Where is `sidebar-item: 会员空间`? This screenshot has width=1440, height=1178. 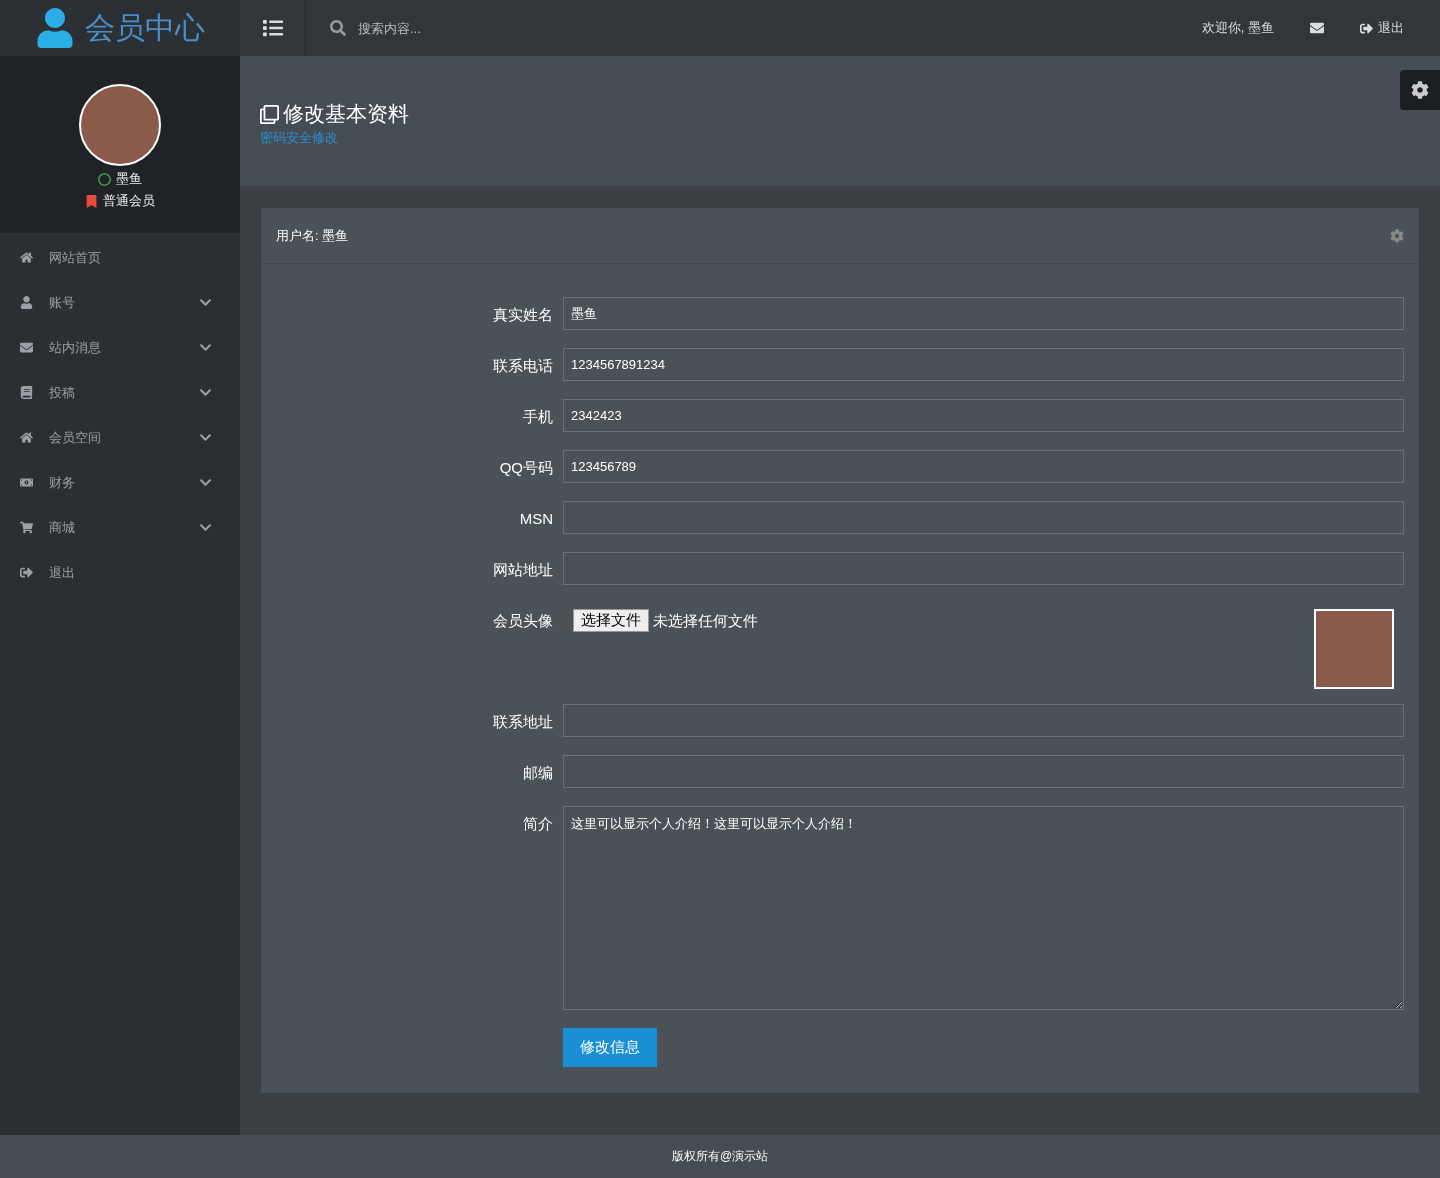
sidebar-item: 会员空间 is located at coordinates (120, 437).